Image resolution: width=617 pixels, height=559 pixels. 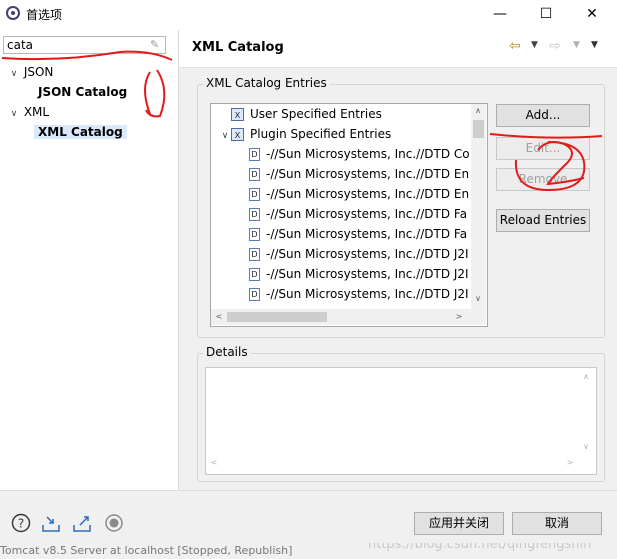 What do you see at coordinates (348, 317) in the screenshot?
I see `horizontal-scrollbar: < >` at bounding box center [348, 317].